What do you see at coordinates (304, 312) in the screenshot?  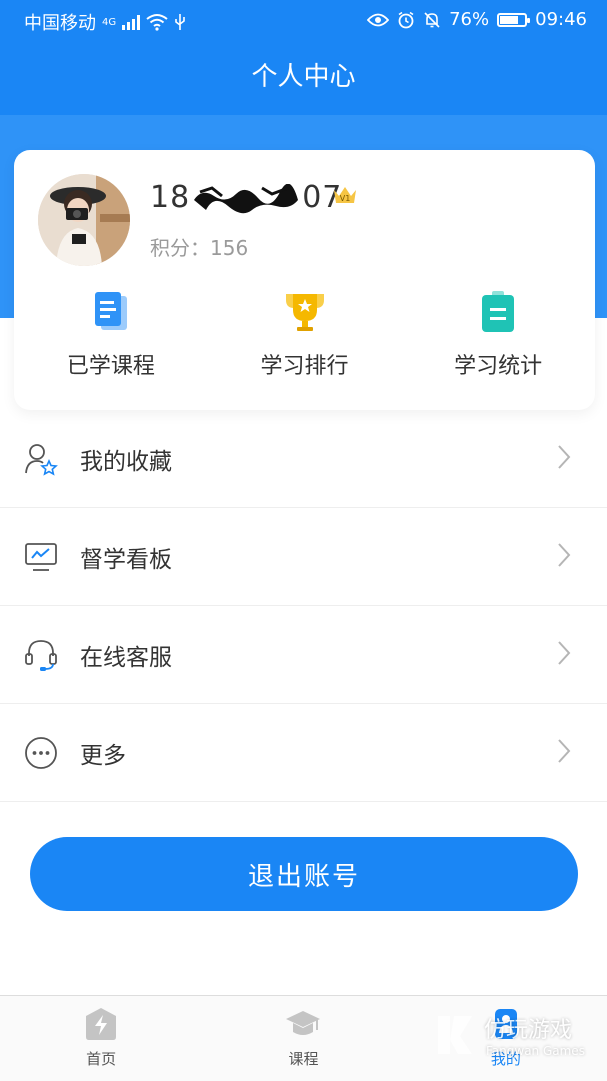 I see `trophy-icon` at bounding box center [304, 312].